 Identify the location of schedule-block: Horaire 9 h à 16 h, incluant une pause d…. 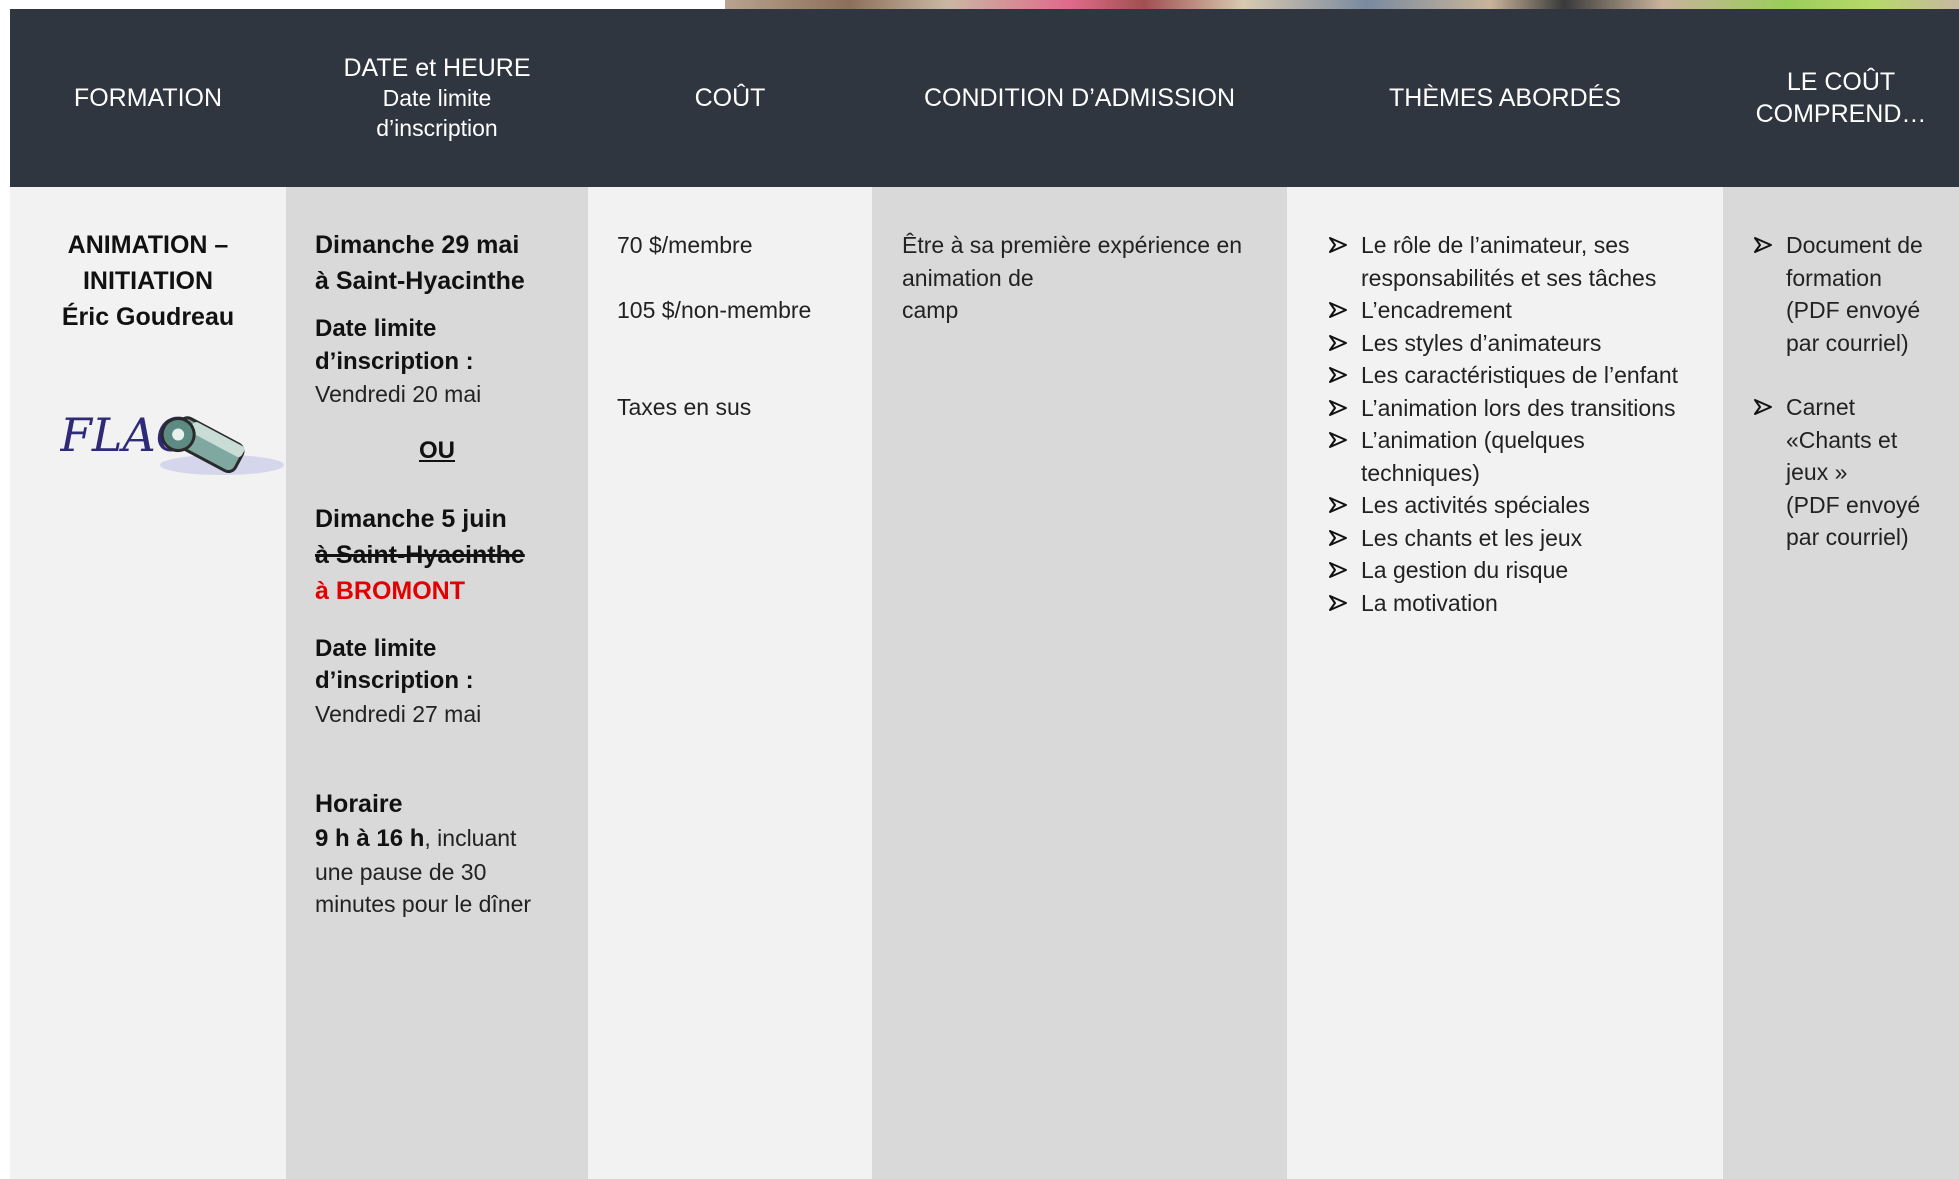
(450, 853).